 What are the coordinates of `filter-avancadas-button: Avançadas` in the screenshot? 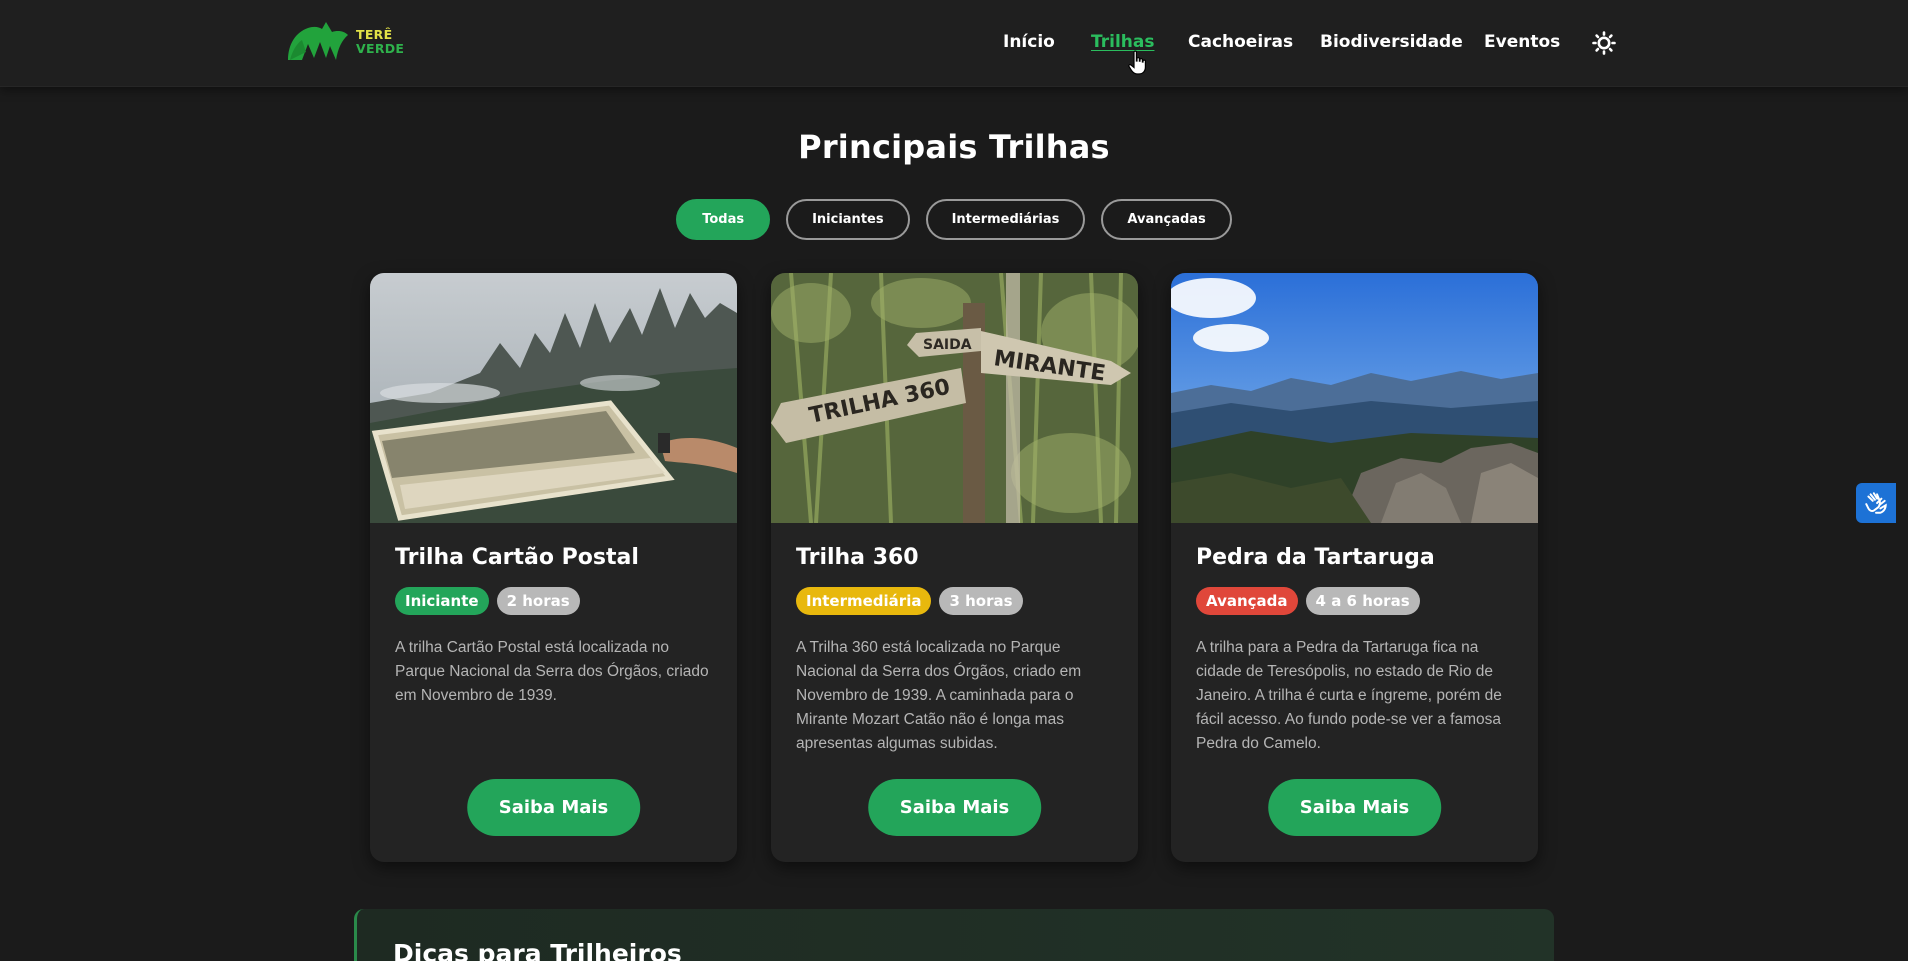 It's located at (1166, 219).